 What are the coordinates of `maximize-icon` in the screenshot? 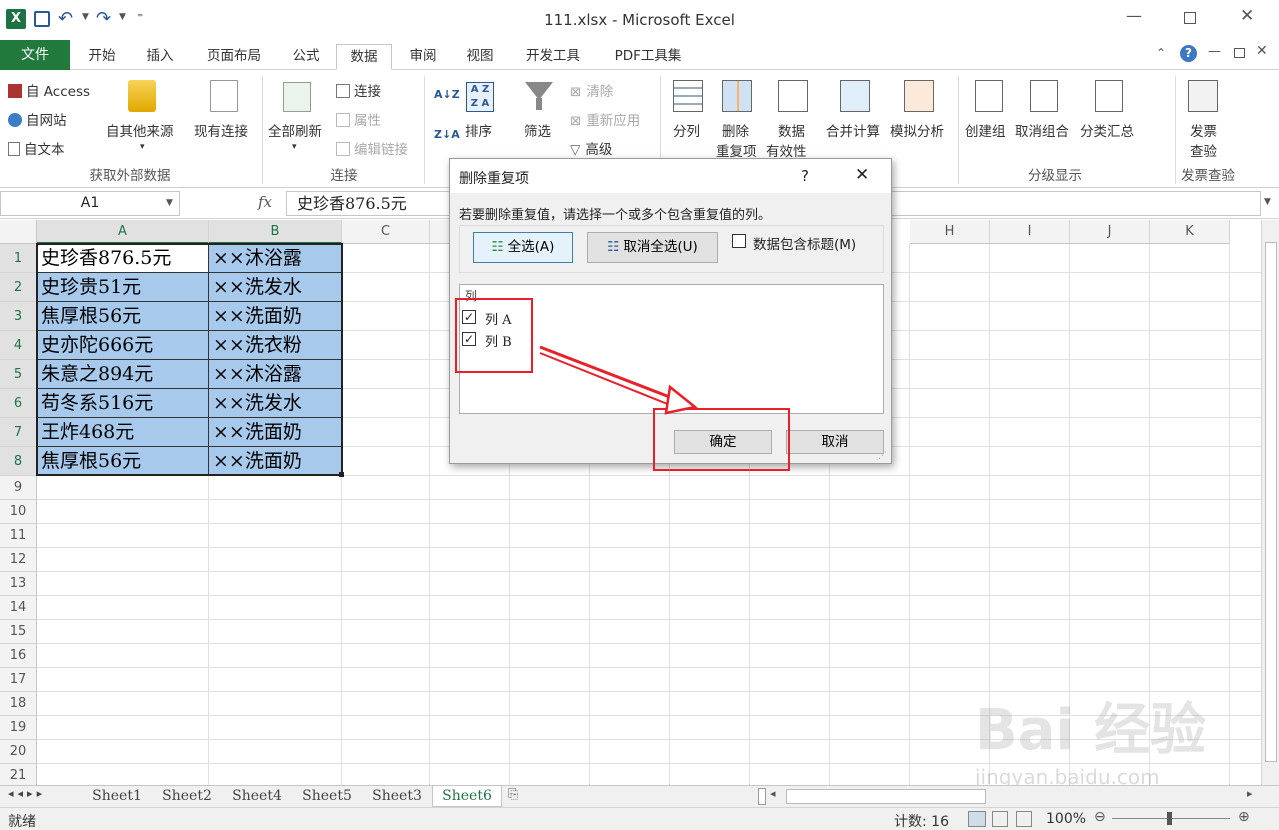 It's located at (1190, 18).